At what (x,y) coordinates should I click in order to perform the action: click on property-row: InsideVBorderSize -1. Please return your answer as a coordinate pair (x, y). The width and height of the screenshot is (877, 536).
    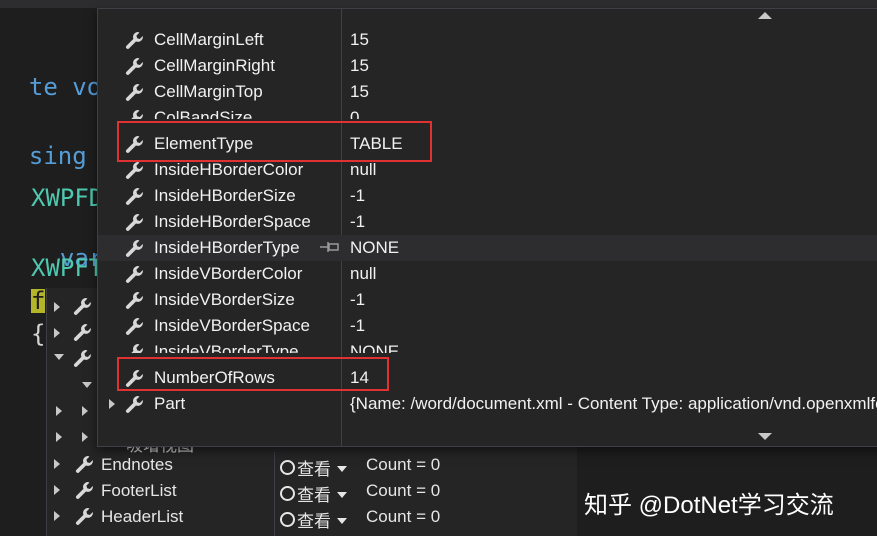
    Looking at the image, I should click on (487, 300).